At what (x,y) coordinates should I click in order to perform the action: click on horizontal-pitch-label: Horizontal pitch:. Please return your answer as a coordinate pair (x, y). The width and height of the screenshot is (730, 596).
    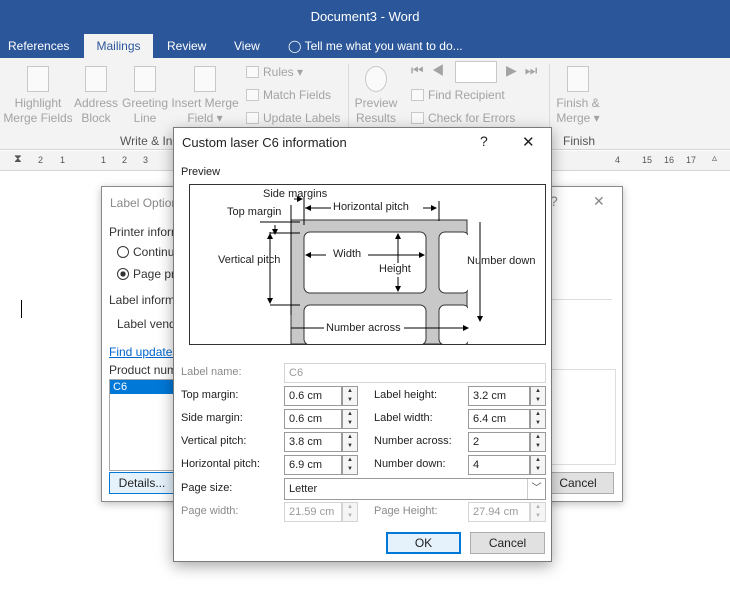
    Looking at the image, I should click on (220, 464).